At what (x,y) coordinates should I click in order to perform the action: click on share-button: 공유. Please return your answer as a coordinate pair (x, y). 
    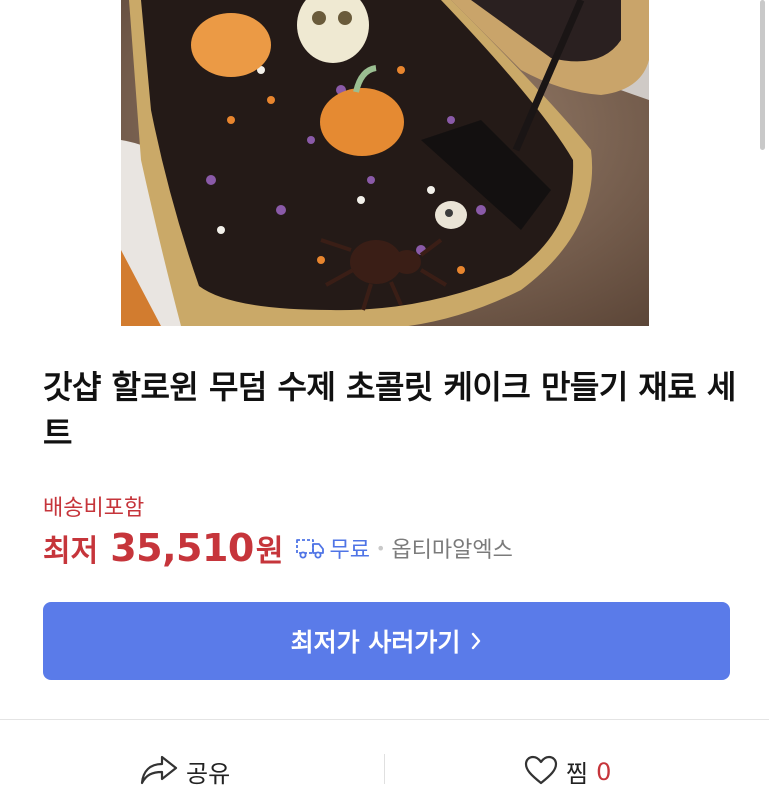
    Looking at the image, I should click on (185, 771).